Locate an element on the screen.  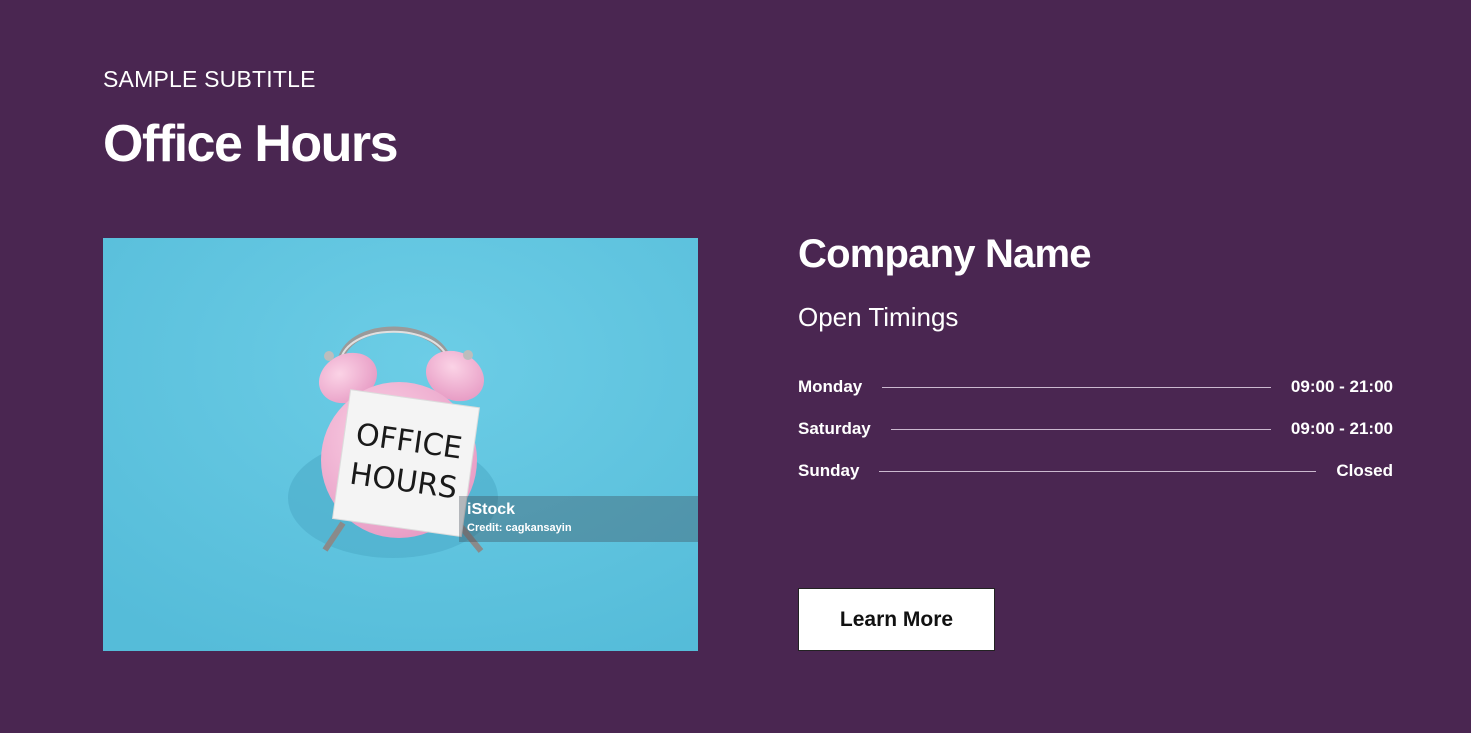
section-subtitle: SAMPLE SUBTITLE is located at coordinates (209, 79).